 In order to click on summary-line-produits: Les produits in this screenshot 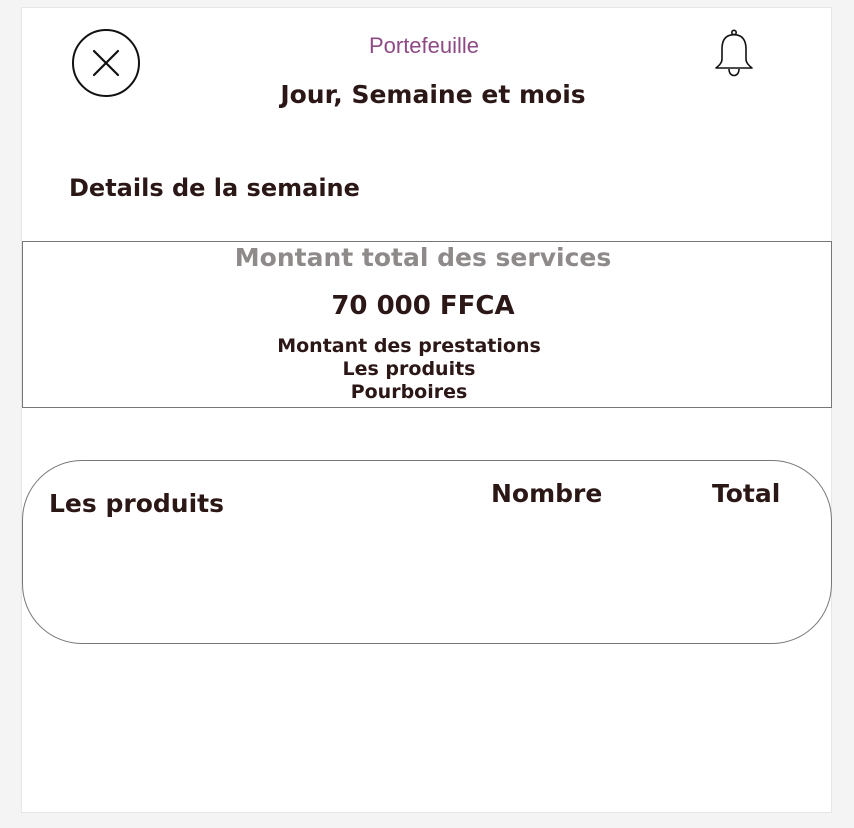, I will do `click(409, 369)`.